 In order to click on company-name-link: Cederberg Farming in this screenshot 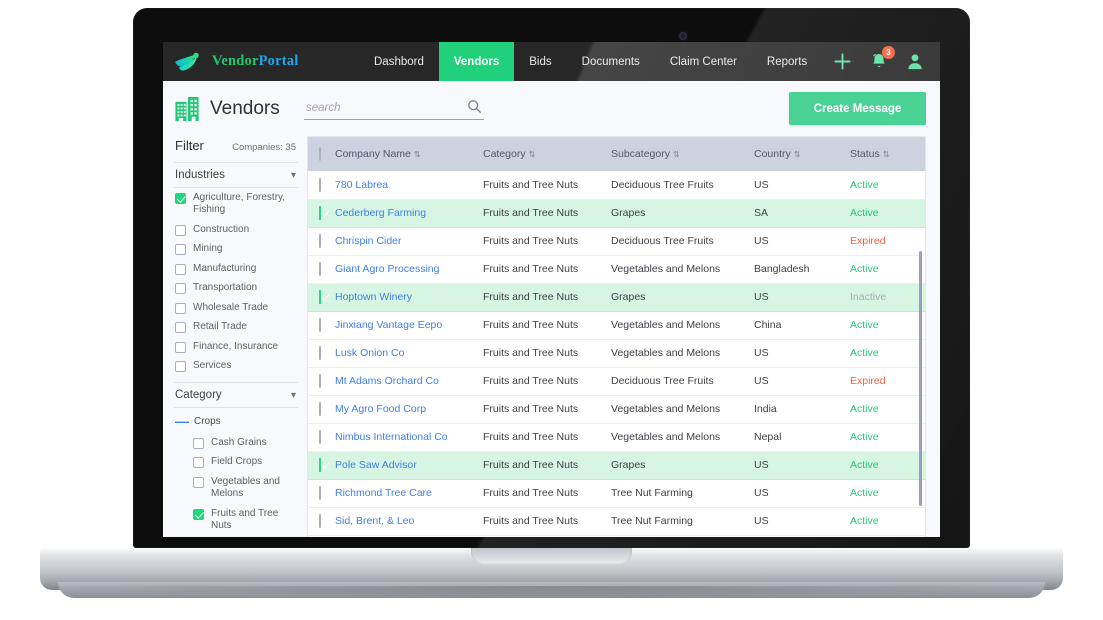, I will do `click(380, 213)`.